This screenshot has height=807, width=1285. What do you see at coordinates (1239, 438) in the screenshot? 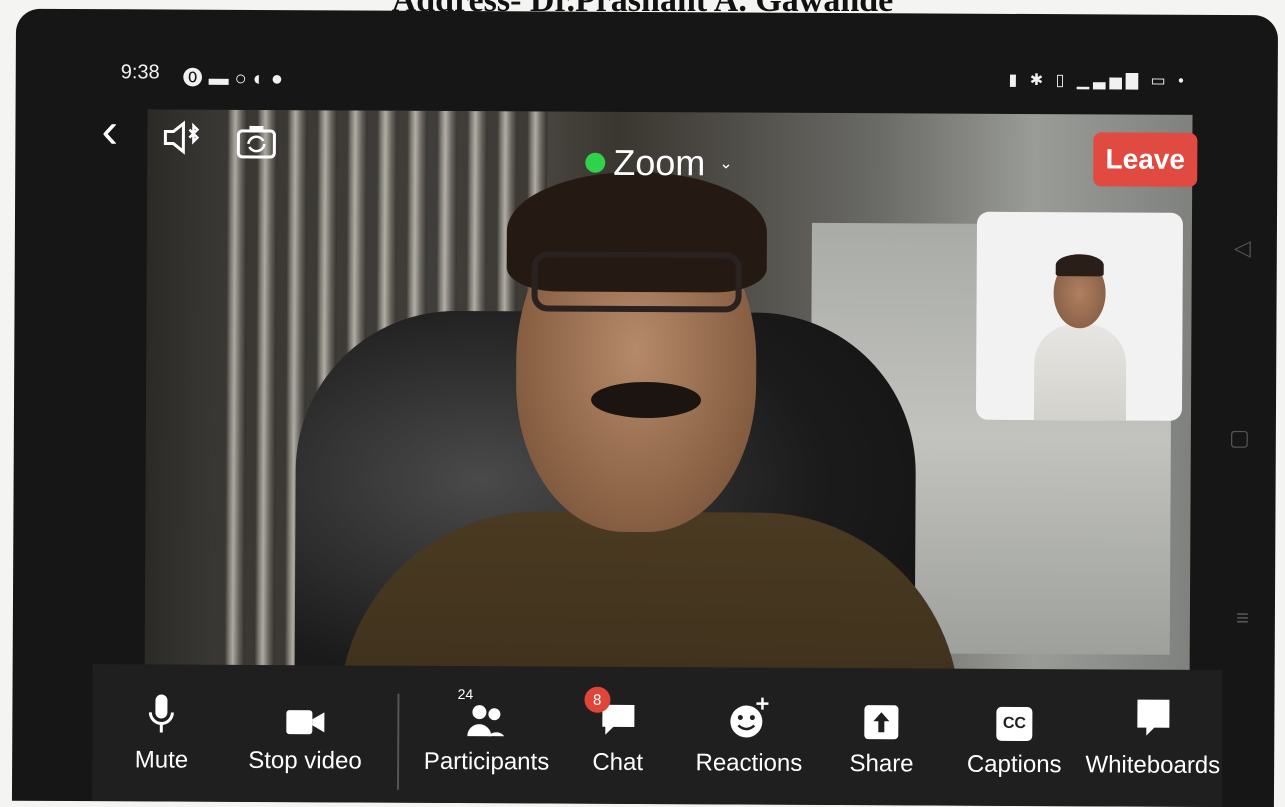
I see `nav-home-icon: ▢` at bounding box center [1239, 438].